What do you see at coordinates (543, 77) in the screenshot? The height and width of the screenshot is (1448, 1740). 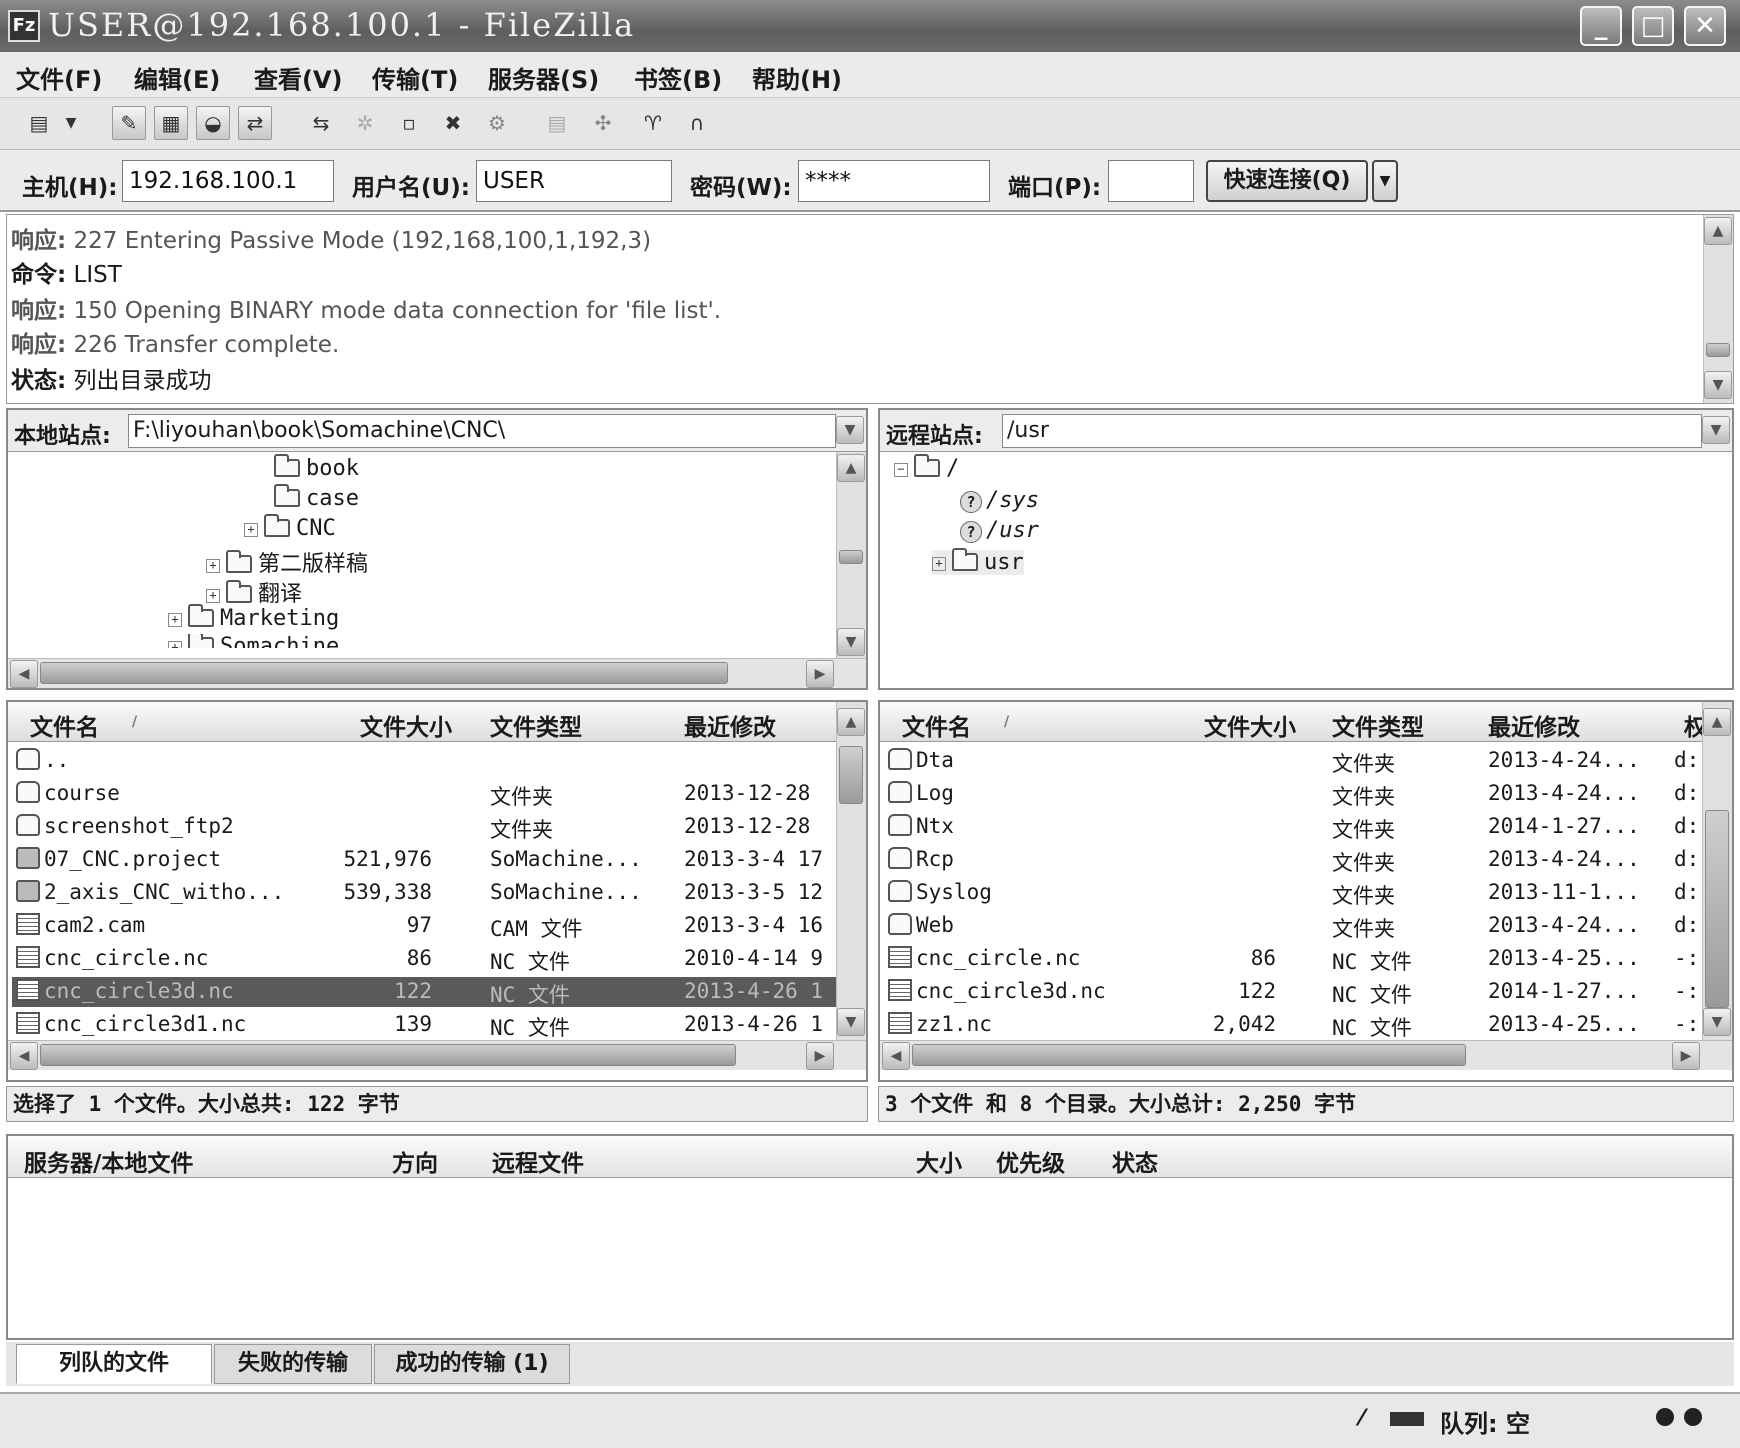 I see `menu-server: 服务器(S)` at bounding box center [543, 77].